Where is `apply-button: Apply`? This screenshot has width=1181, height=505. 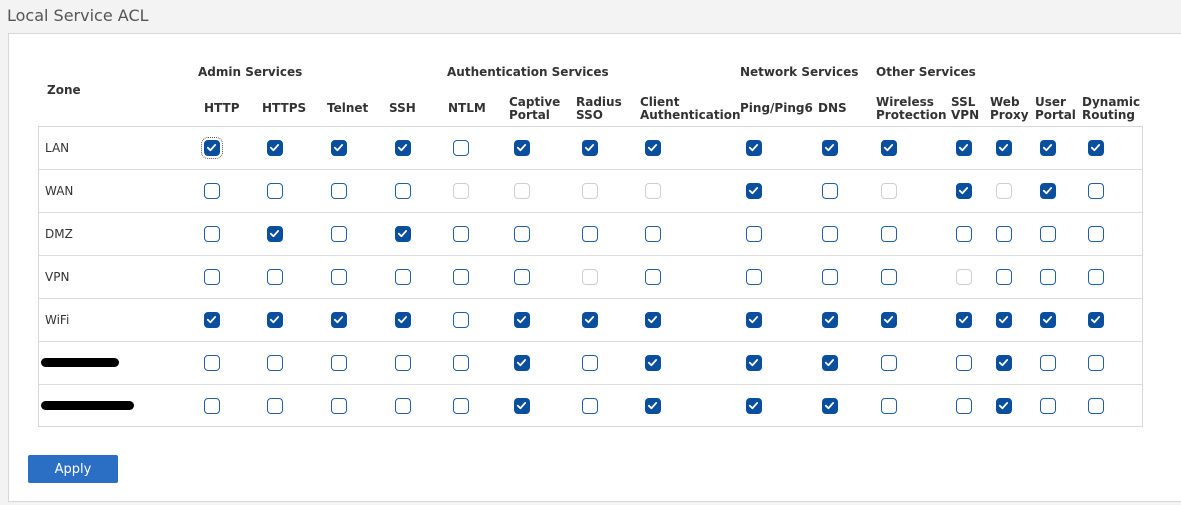
apply-button: Apply is located at coordinates (73, 469).